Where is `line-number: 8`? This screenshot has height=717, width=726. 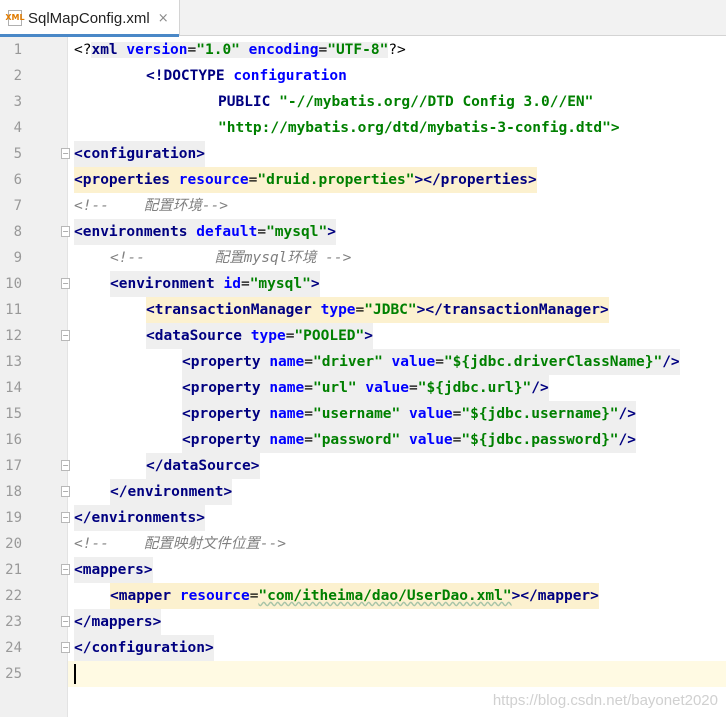 line-number: 8 is located at coordinates (17, 232).